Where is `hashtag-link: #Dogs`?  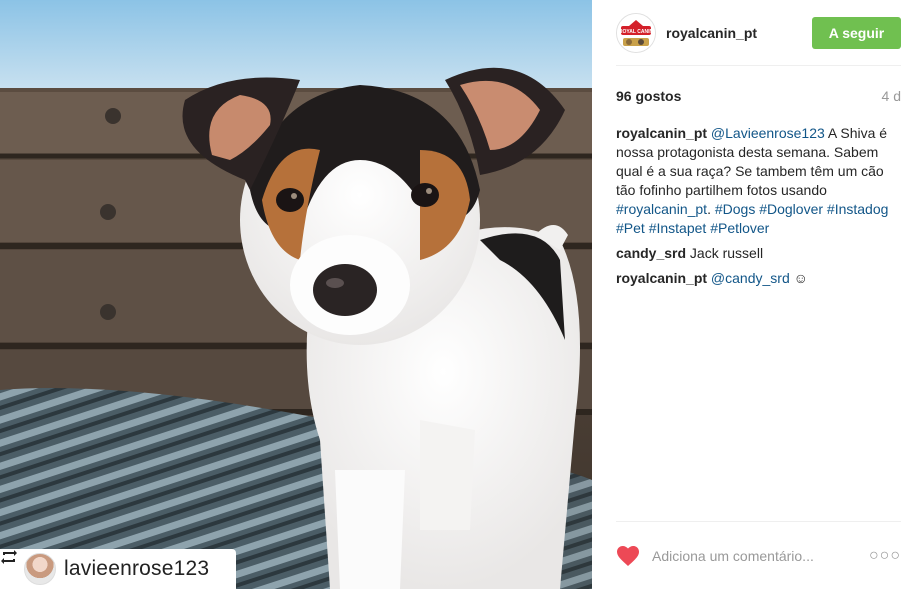 hashtag-link: #Dogs is located at coordinates (735, 209).